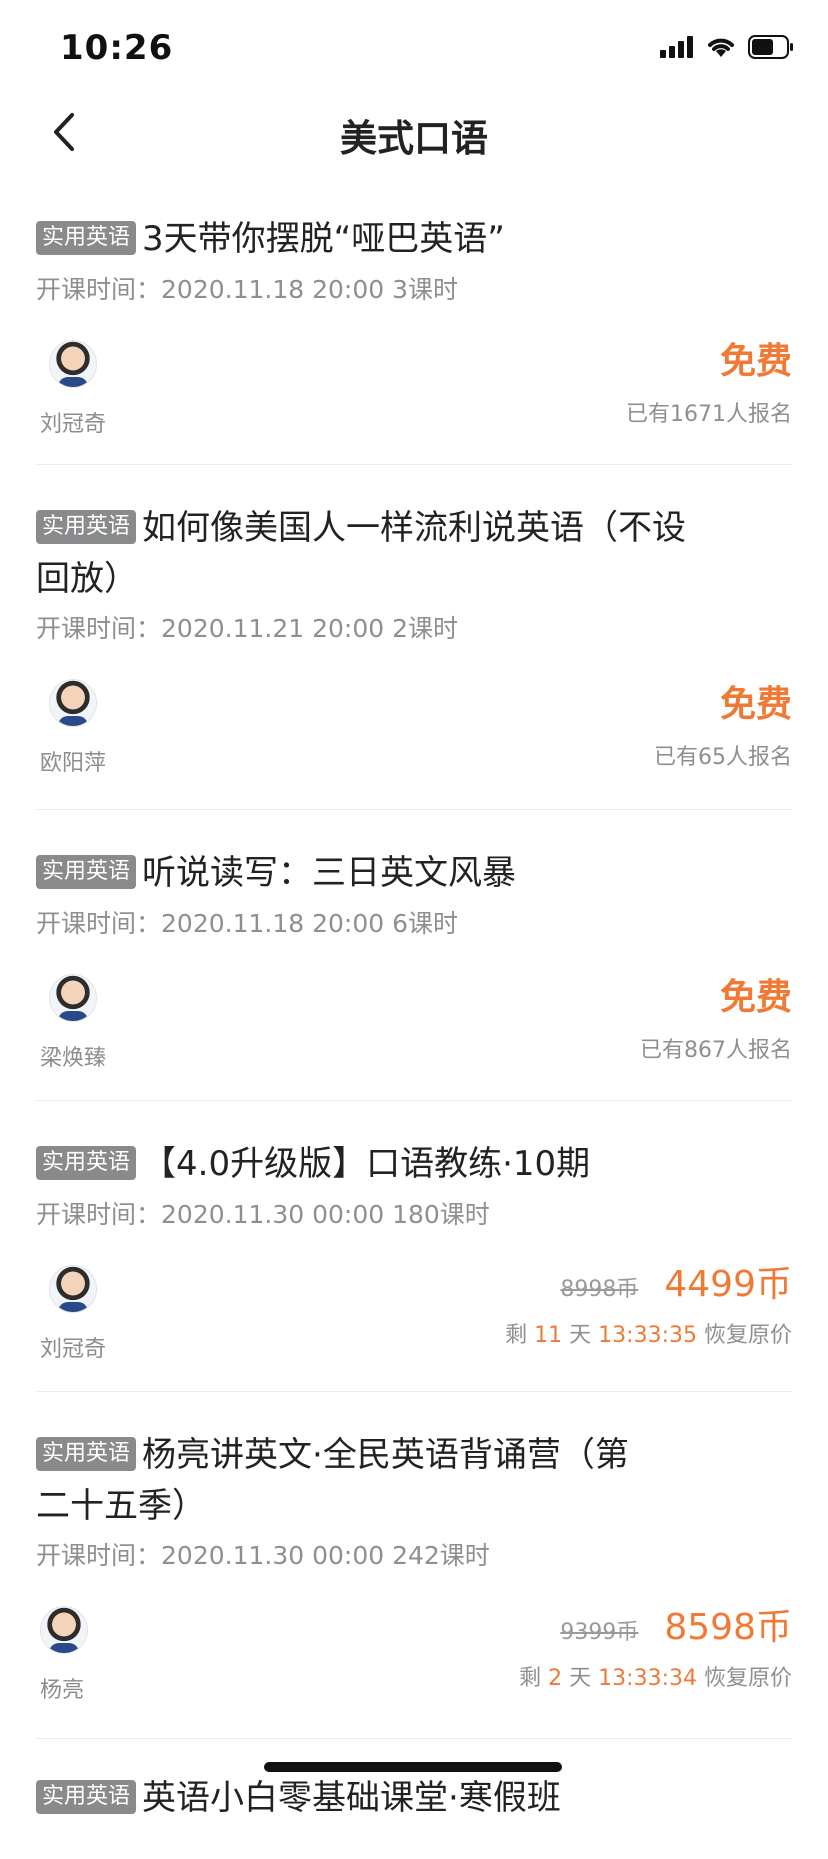 This screenshot has width=828, height=1859. I want to click on course-title-row: 实用英语 杨亮讲英文·全民英语背诵营（第二十五季）, so click(336, 1481).